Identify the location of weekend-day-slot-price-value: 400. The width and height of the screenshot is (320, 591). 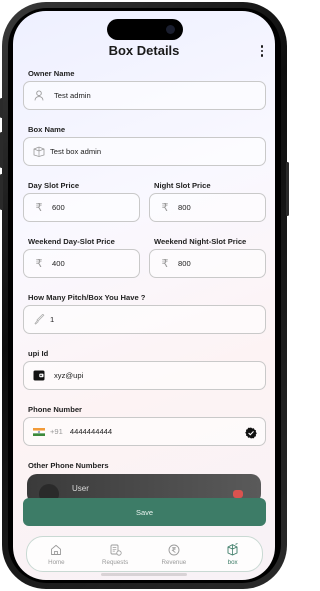
(58, 263).